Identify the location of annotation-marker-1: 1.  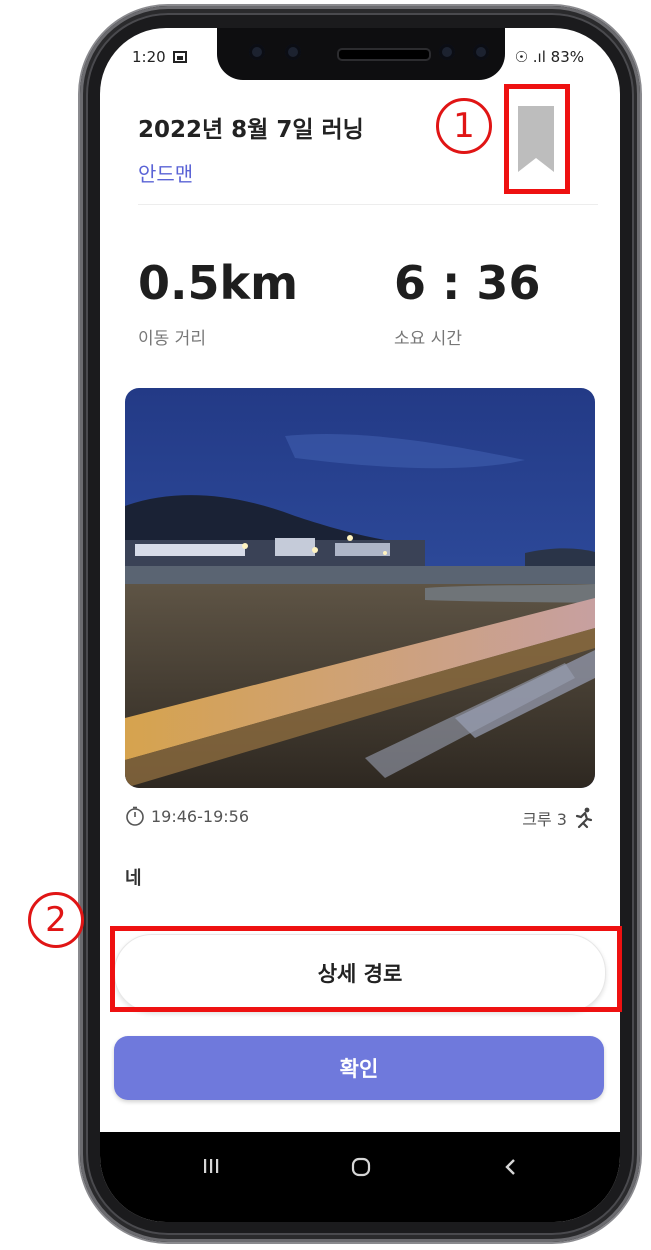
(464, 126).